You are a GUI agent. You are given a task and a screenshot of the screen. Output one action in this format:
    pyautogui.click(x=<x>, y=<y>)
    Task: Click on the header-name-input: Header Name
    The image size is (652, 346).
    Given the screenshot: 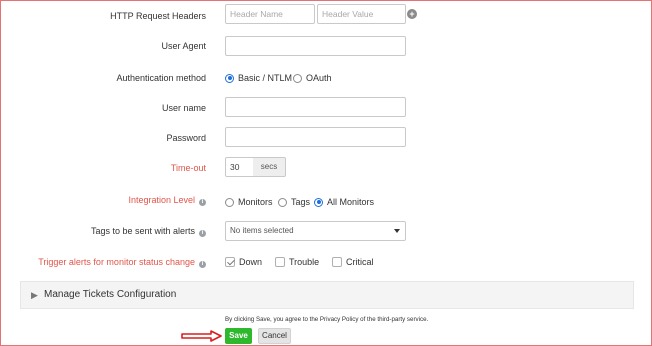 What is the action you would take?
    pyautogui.click(x=270, y=14)
    